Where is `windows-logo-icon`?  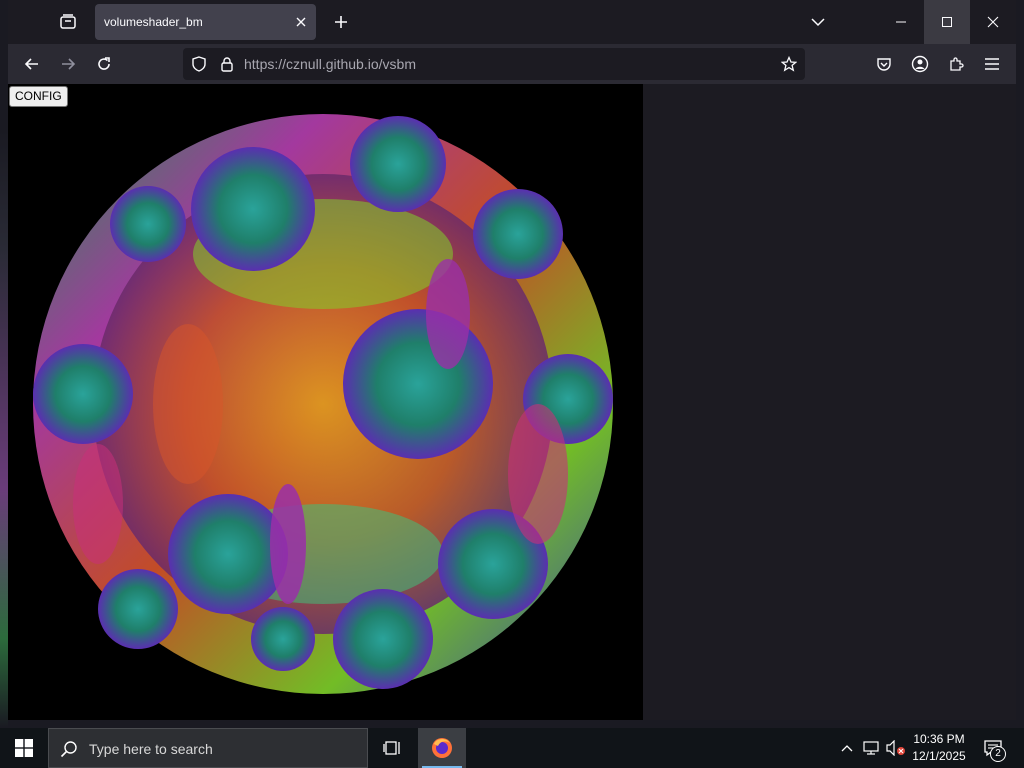
windows-logo-icon is located at coordinates (24, 748).